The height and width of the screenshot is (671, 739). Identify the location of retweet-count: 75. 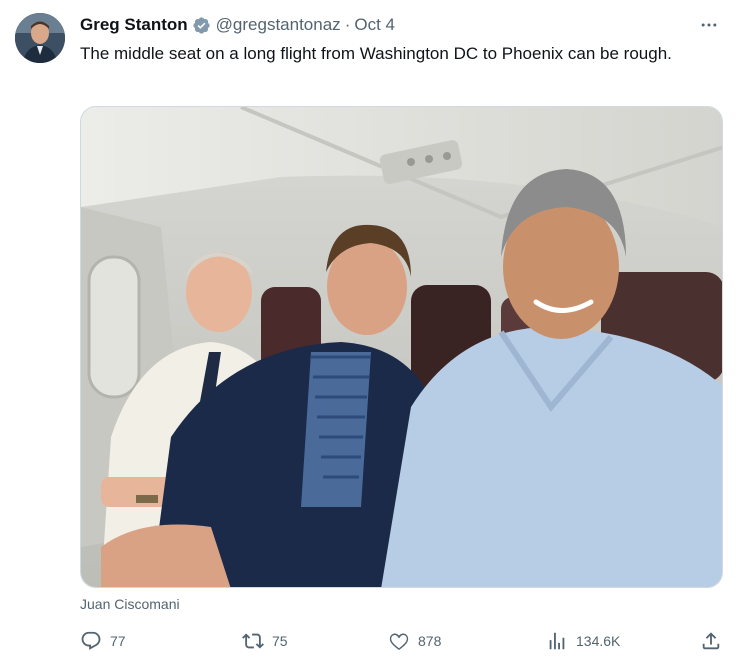
(280, 641).